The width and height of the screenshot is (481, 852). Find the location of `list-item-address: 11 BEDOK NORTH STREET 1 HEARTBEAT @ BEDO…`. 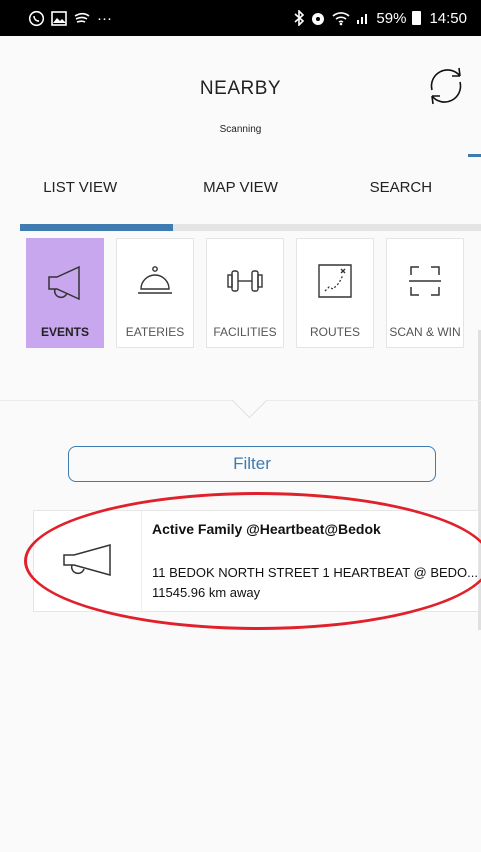

list-item-address: 11 BEDOK NORTH STREET 1 HEARTBEAT @ BEDO… is located at coordinates (315, 572).